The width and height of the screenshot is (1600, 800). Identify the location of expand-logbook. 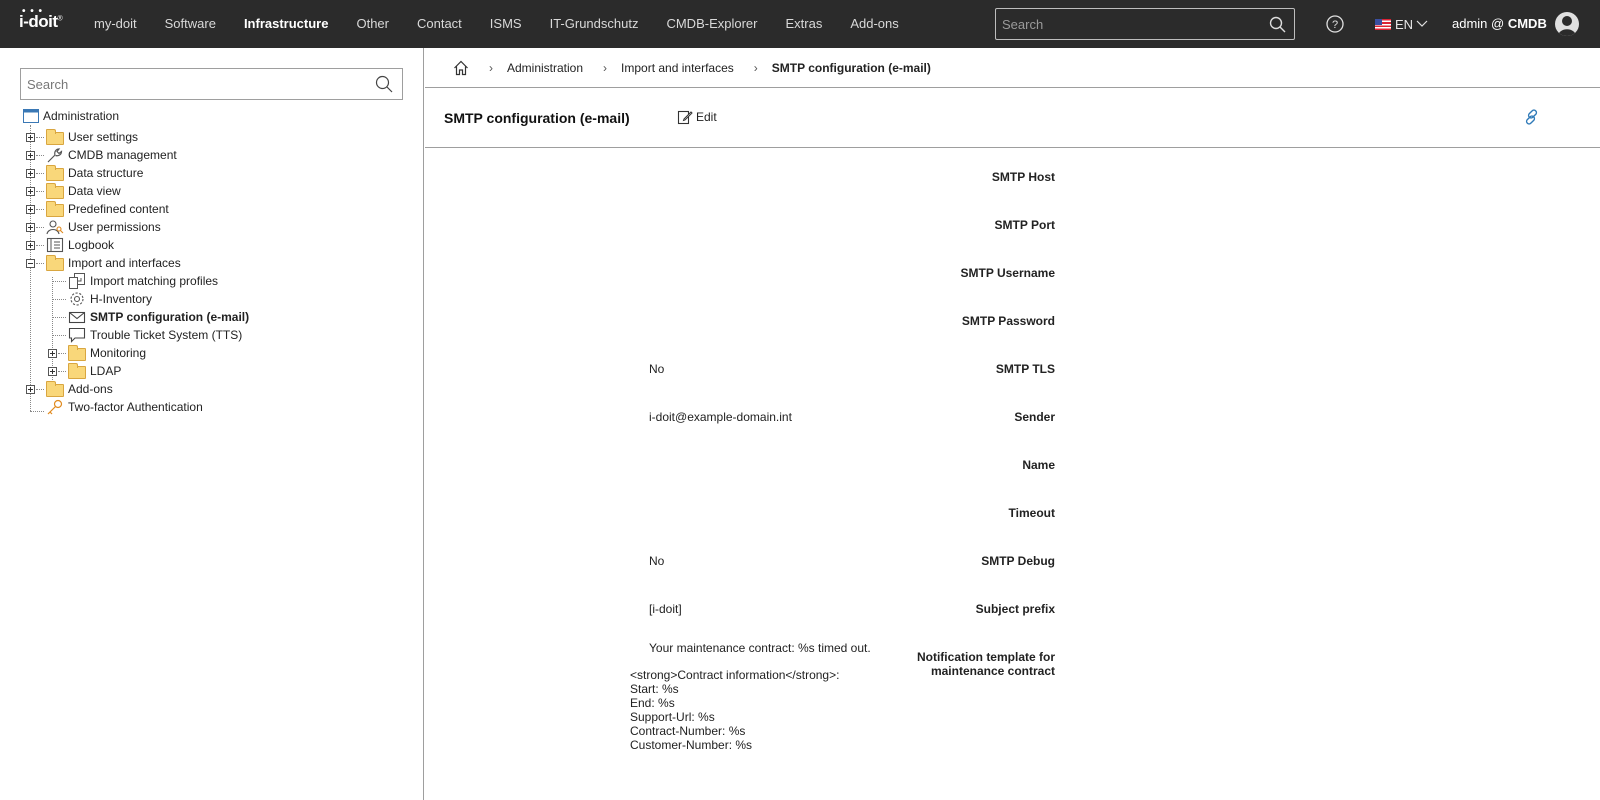
(30, 245).